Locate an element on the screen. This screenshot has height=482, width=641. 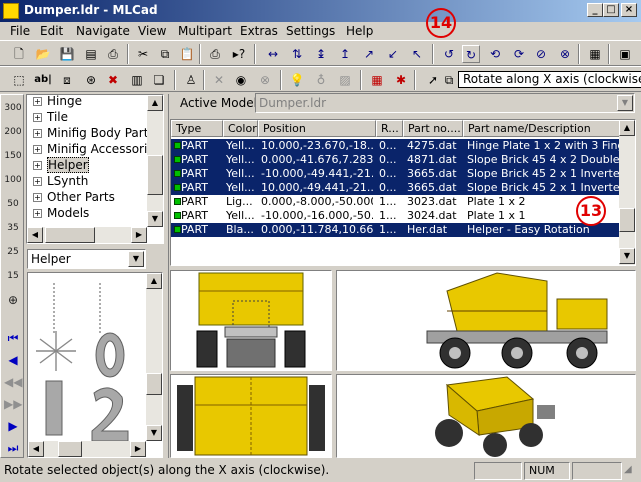
preview-horizontal-scrollbar: ◀ ▶ is located at coordinates (87, 449).